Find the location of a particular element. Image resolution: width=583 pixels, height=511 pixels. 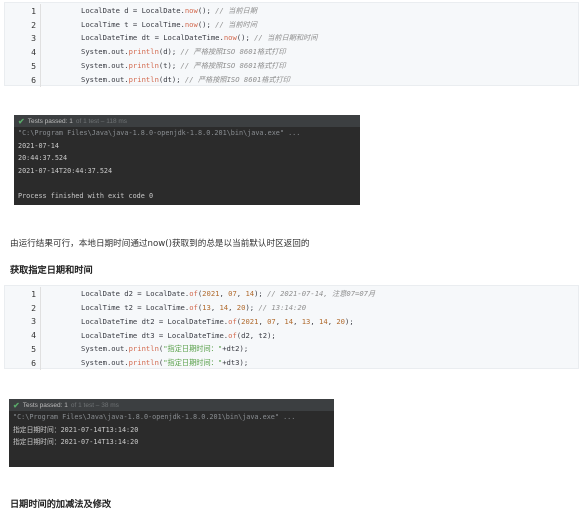

code-token: 20 is located at coordinates (340, 321).